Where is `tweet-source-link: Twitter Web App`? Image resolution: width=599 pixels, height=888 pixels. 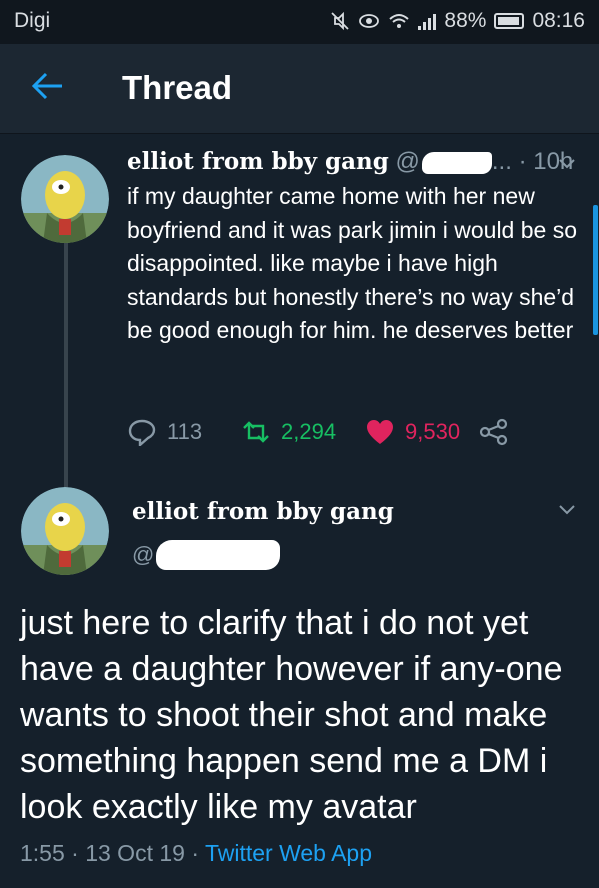 tweet-source-link: Twitter Web App is located at coordinates (288, 853).